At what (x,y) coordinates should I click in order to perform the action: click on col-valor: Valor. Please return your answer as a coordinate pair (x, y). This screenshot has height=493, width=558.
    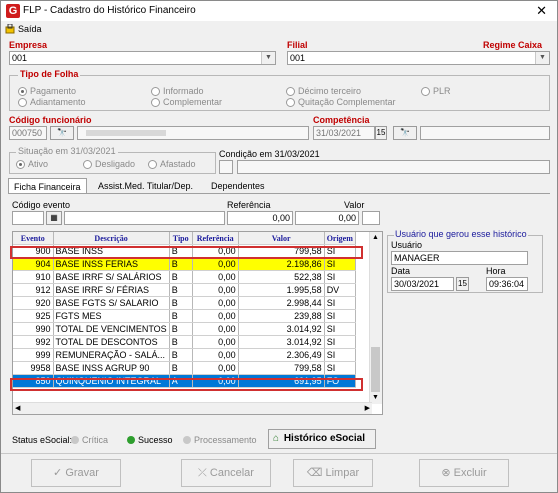
    Looking at the image, I should click on (281, 238).